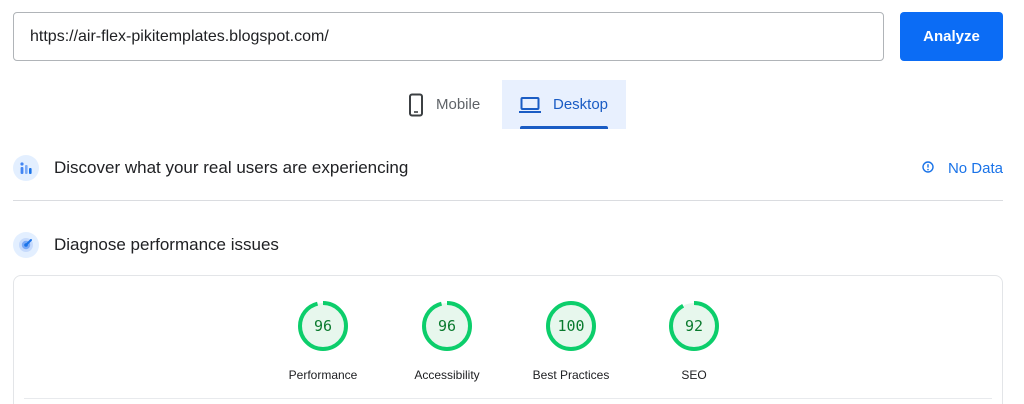  I want to click on tab-desktop: Desktop, so click(564, 104).